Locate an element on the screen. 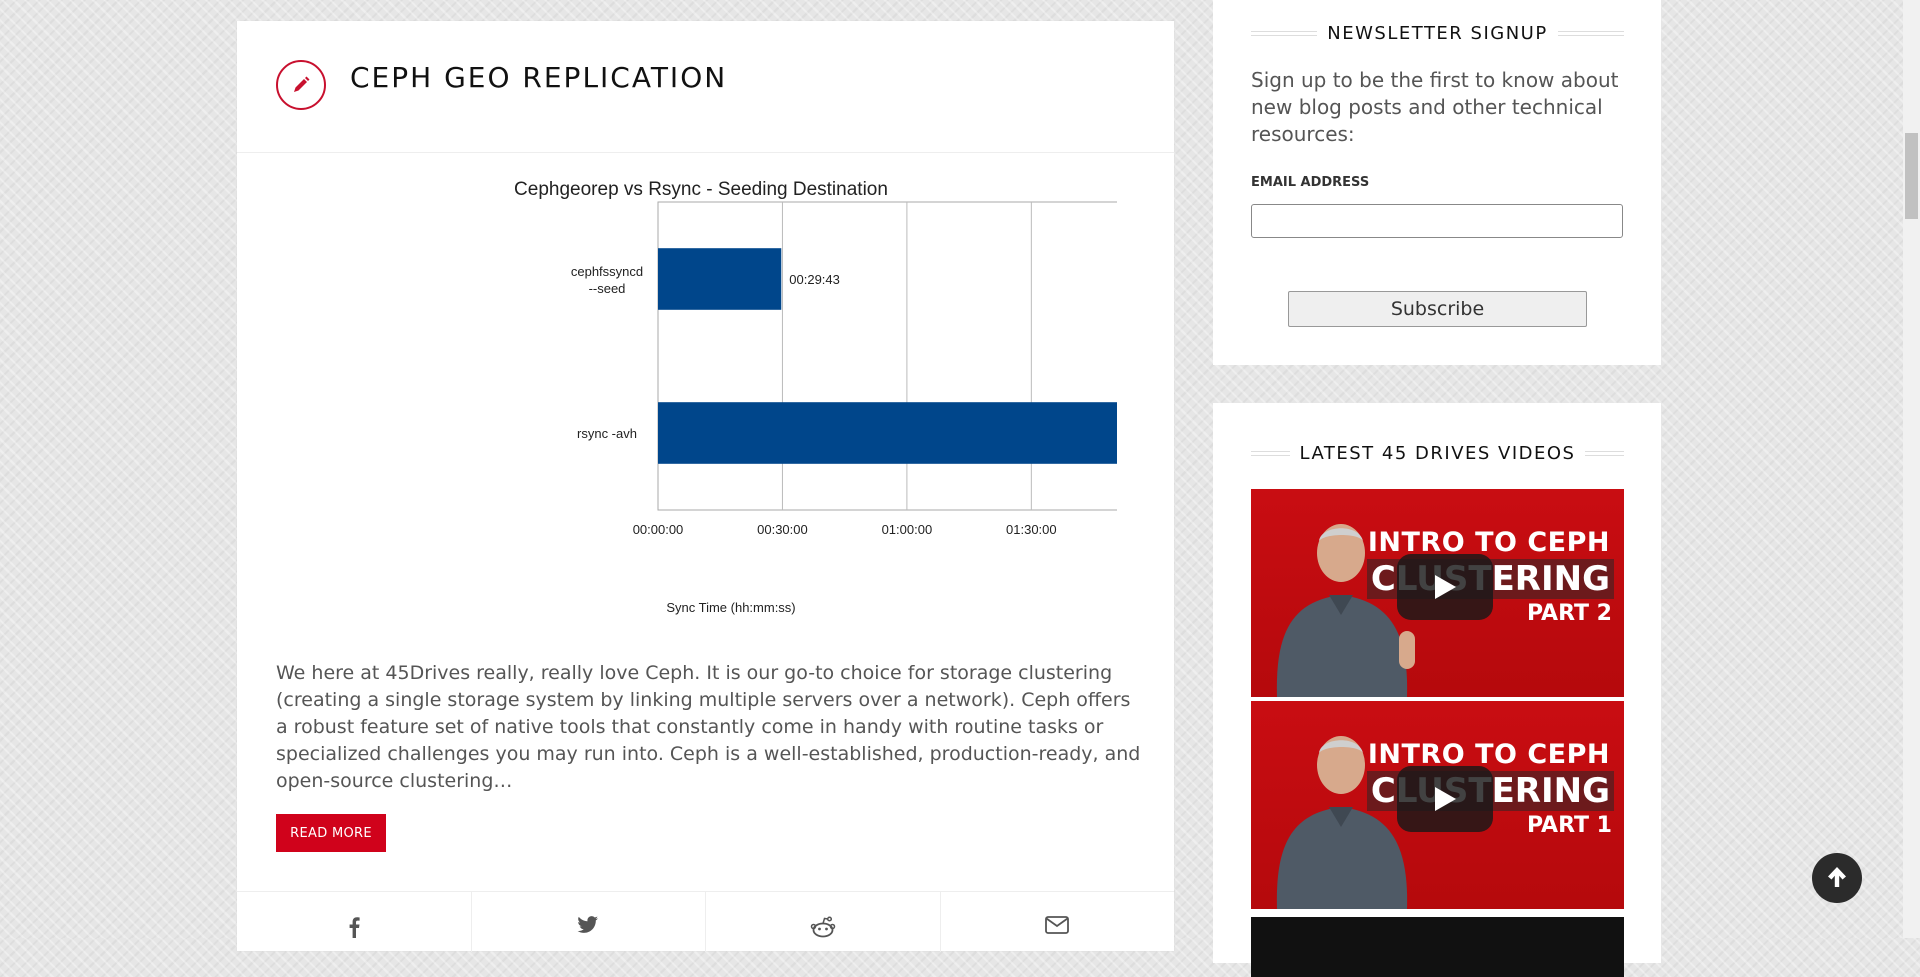 Image resolution: width=1920 pixels, height=977 pixels. facebook-icon is located at coordinates (354, 927).